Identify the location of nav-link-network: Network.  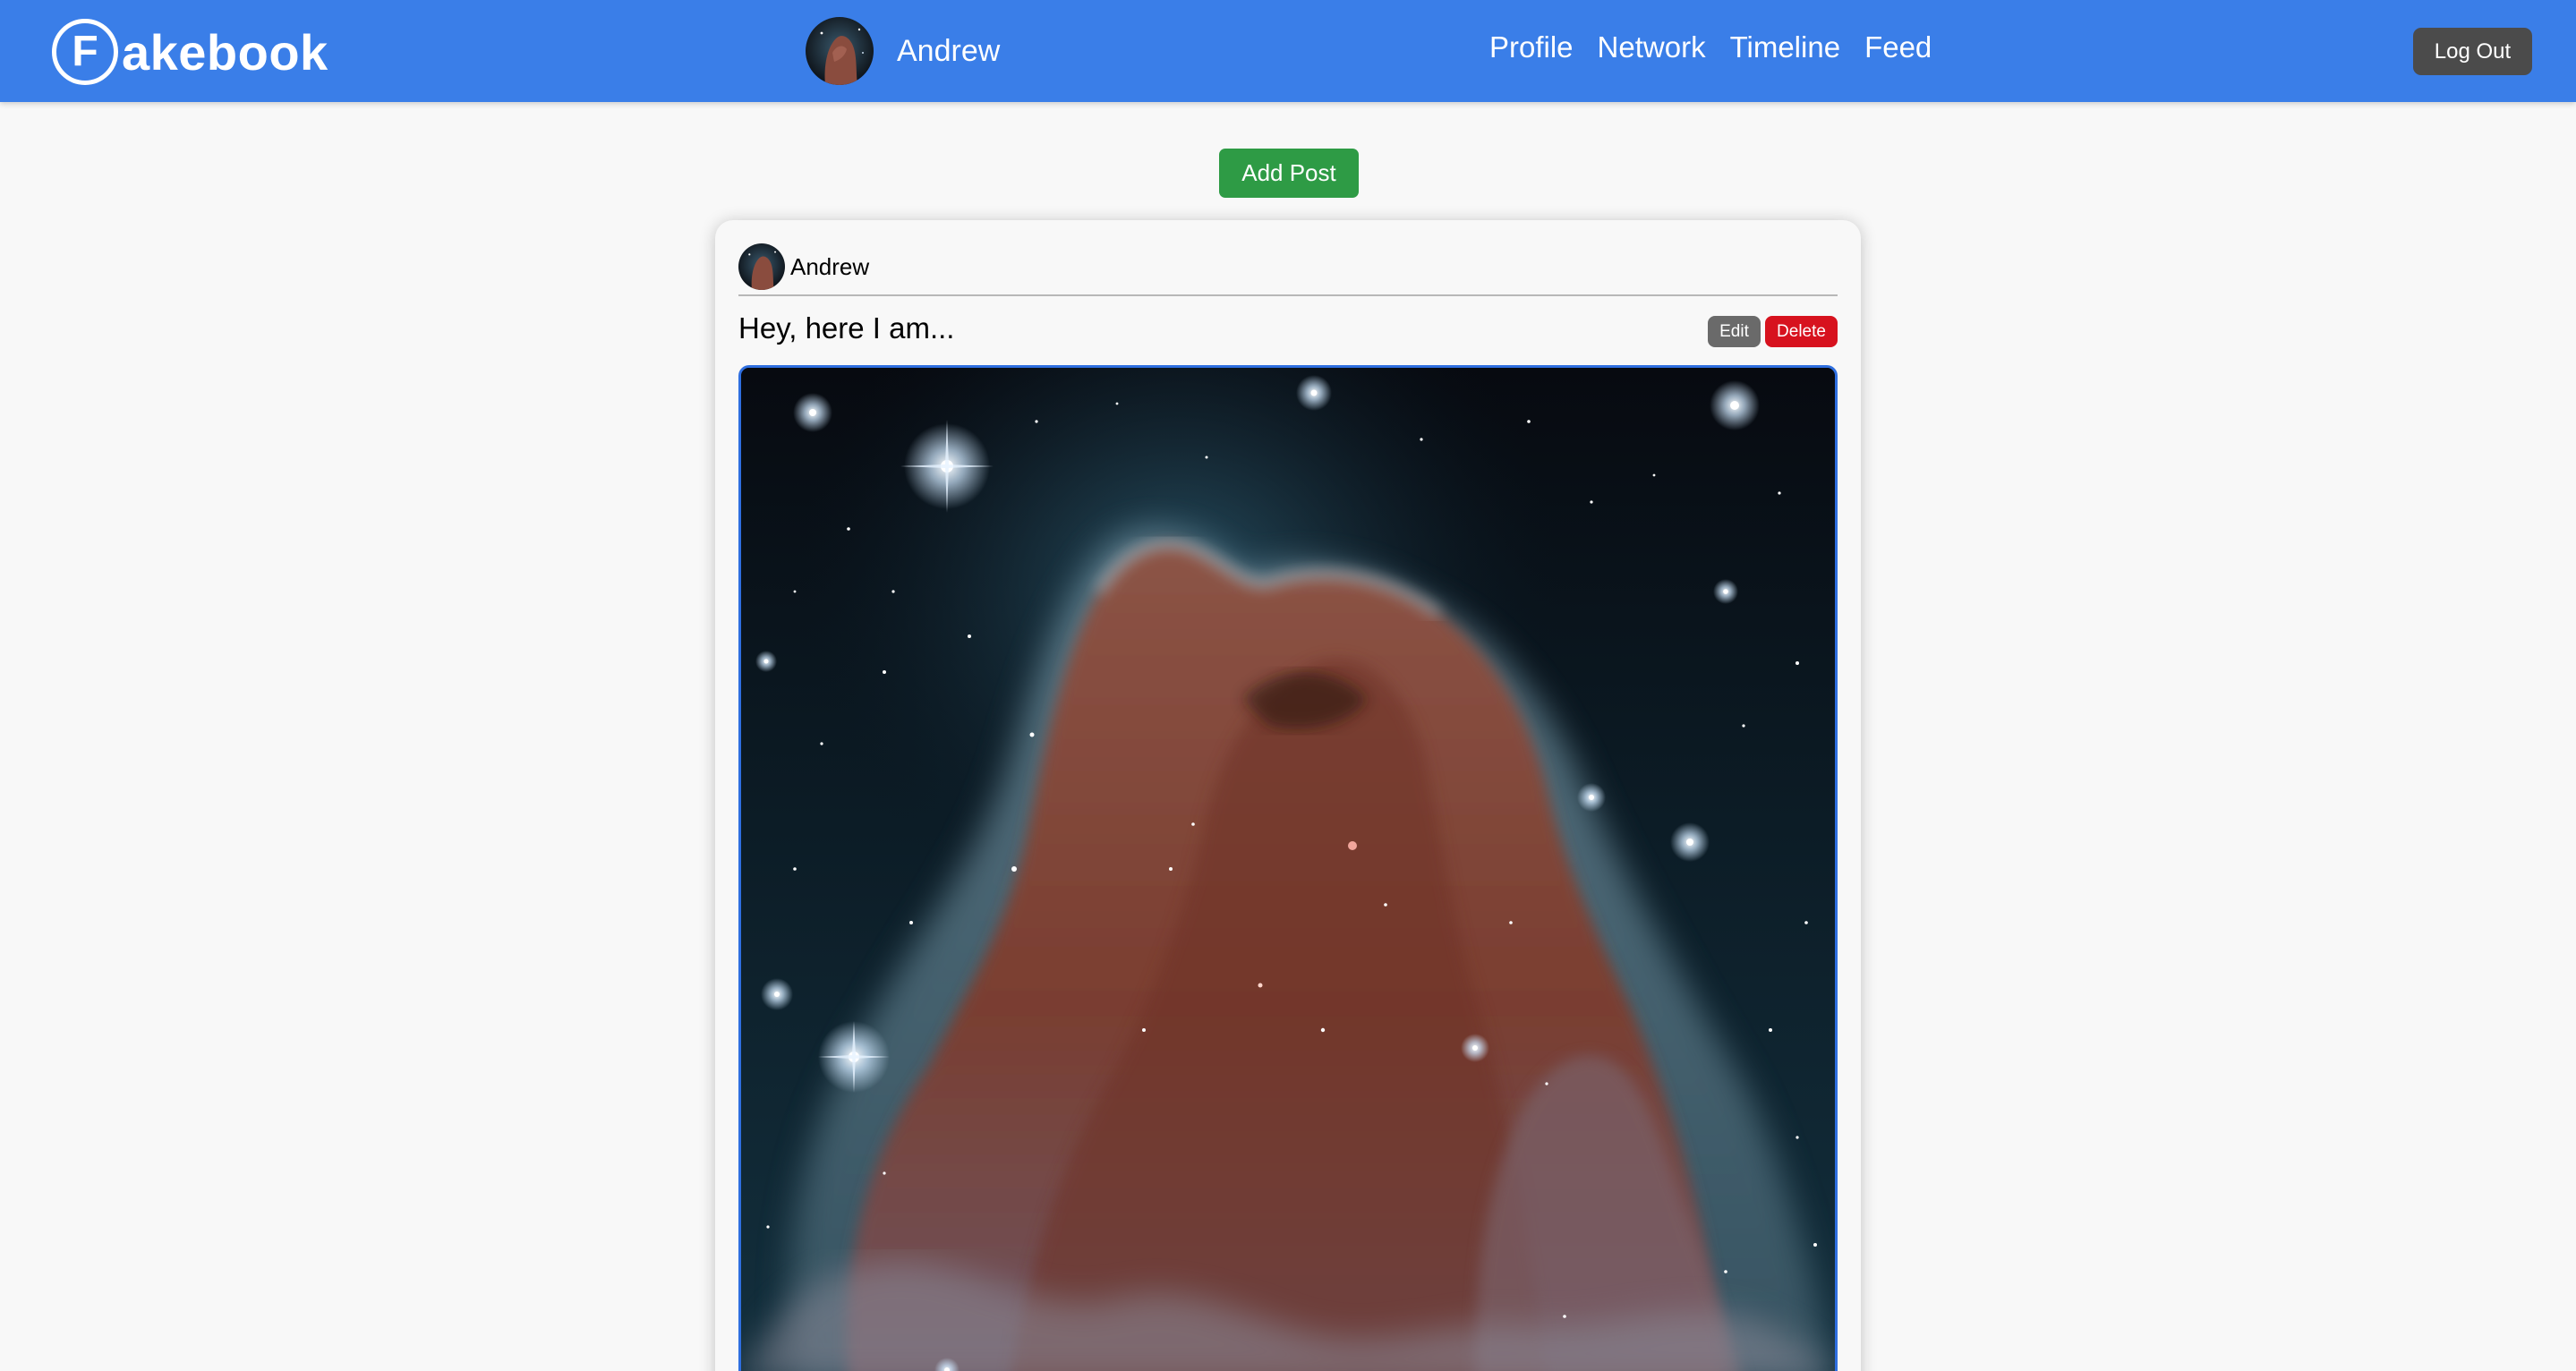
(1652, 47).